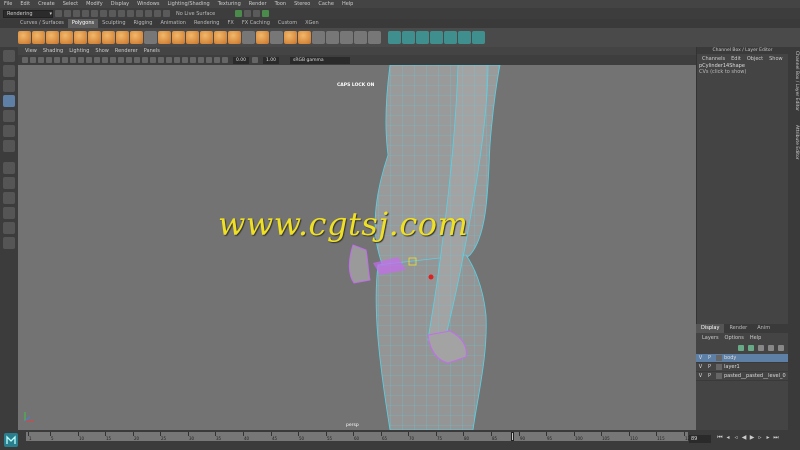 The height and width of the screenshot is (450, 800). Describe the element at coordinates (38, 37) in the screenshot. I see `poly-cube-icon` at that location.